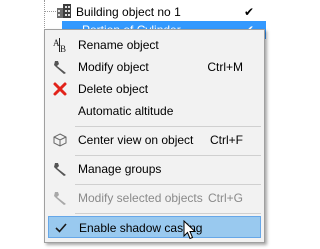 This screenshot has height=249, width=320. Describe the element at coordinates (136, 140) in the screenshot. I see `menu-item-label: Center view on object` at that location.